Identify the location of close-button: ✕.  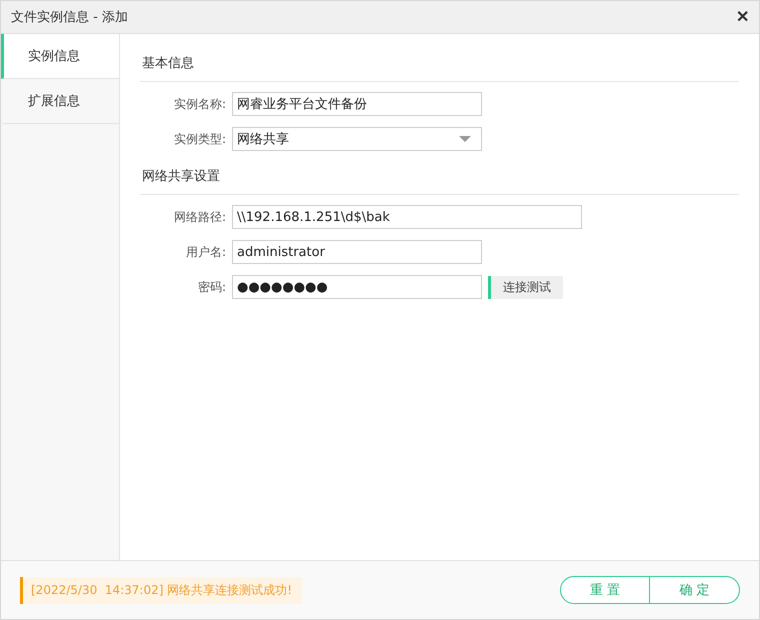
(742, 17).